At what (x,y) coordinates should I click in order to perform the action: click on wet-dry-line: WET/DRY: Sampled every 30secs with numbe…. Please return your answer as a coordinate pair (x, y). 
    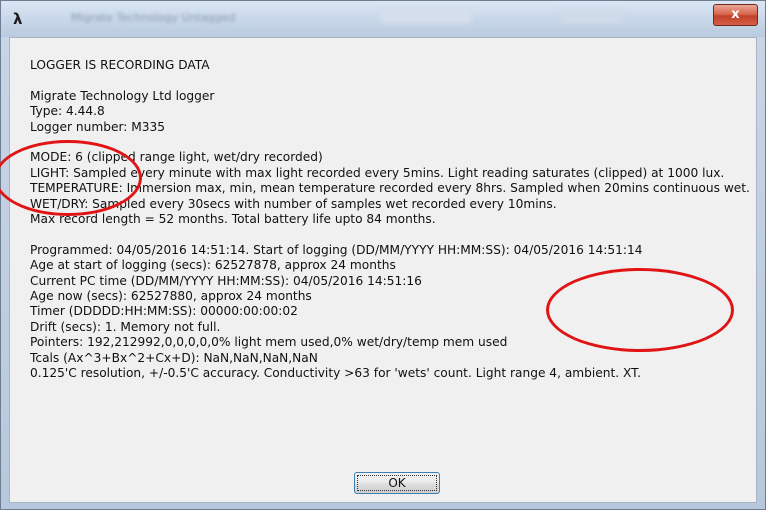
    Looking at the image, I should click on (293, 203).